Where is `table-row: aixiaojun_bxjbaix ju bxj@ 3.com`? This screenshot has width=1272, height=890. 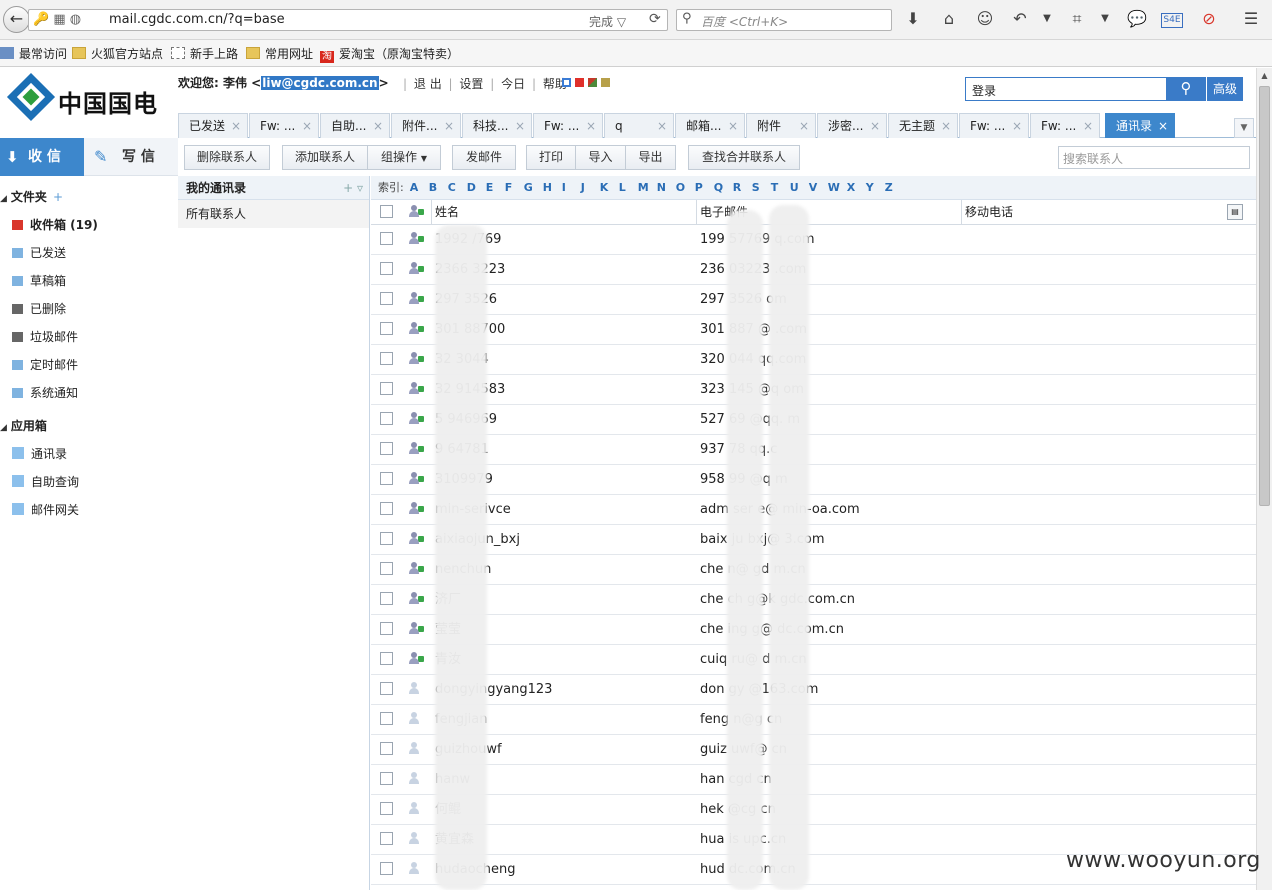
table-row: aixiaojun_bxjbaix ju bxj@ 3.com is located at coordinates (813, 540).